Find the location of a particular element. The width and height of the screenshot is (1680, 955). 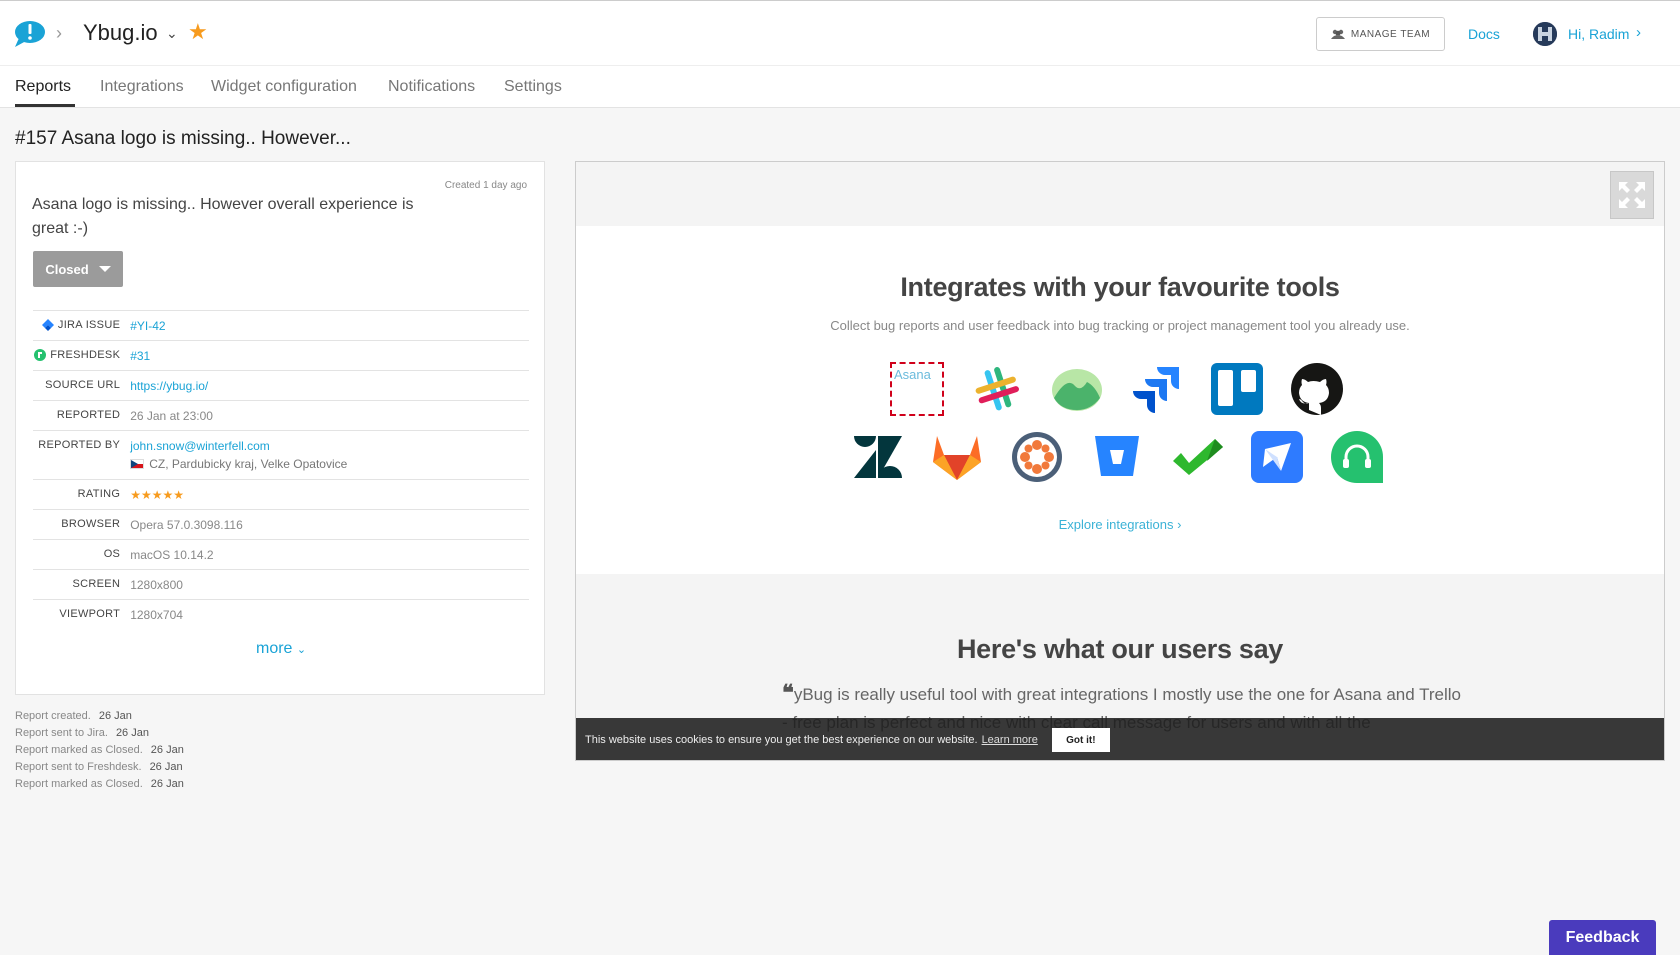

expand-button is located at coordinates (1632, 195).